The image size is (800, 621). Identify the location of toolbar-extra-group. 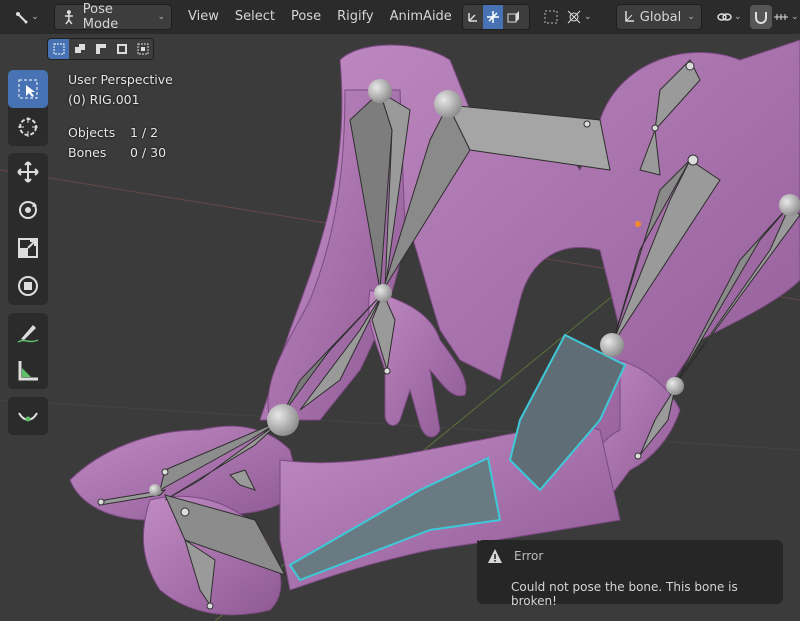
(28, 416).